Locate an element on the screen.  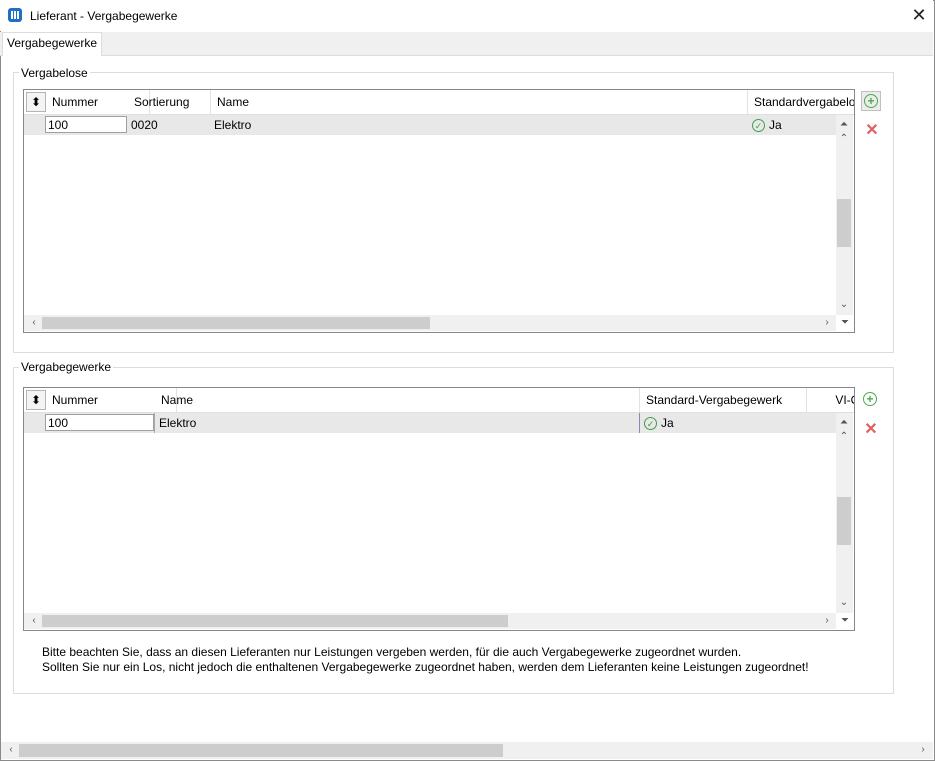
tab-vergabegewerke: Vergabegewerke is located at coordinates (52, 44).